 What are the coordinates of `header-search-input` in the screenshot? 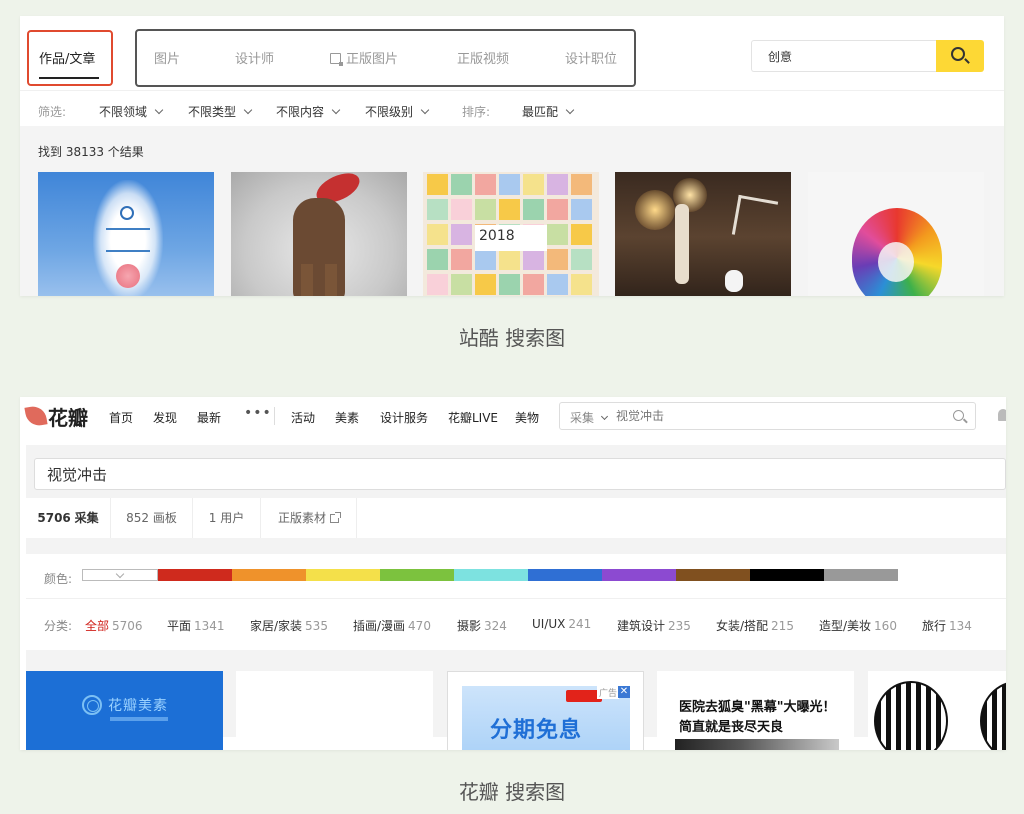 It's located at (776, 416).